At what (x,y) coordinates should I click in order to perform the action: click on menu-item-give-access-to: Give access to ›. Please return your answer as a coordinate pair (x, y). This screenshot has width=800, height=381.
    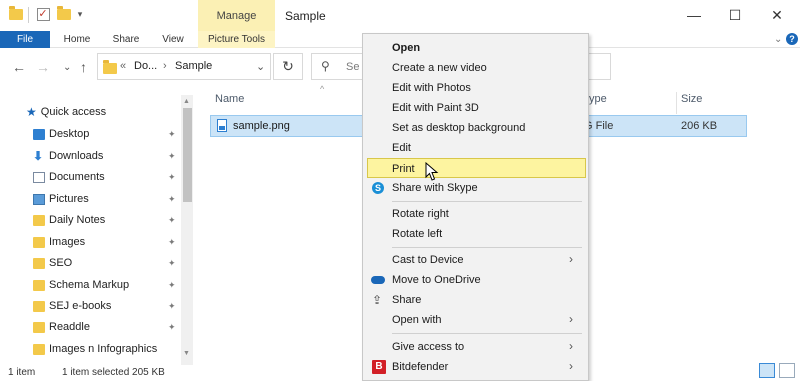
    Looking at the image, I should click on (475, 347).